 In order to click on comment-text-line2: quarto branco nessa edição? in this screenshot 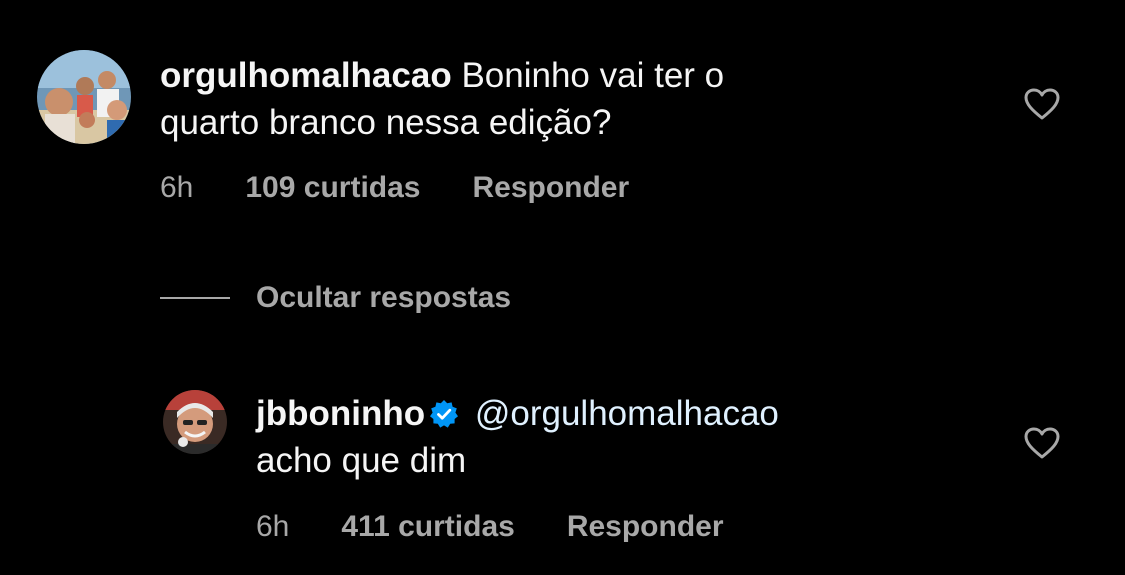, I will do `click(386, 122)`.